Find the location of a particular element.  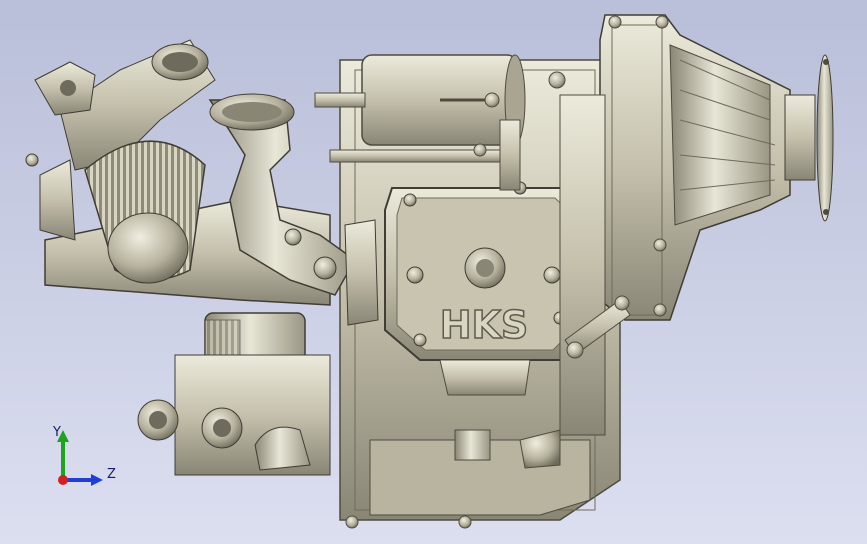

z-axis-arrowhead is located at coordinates (97, 480).